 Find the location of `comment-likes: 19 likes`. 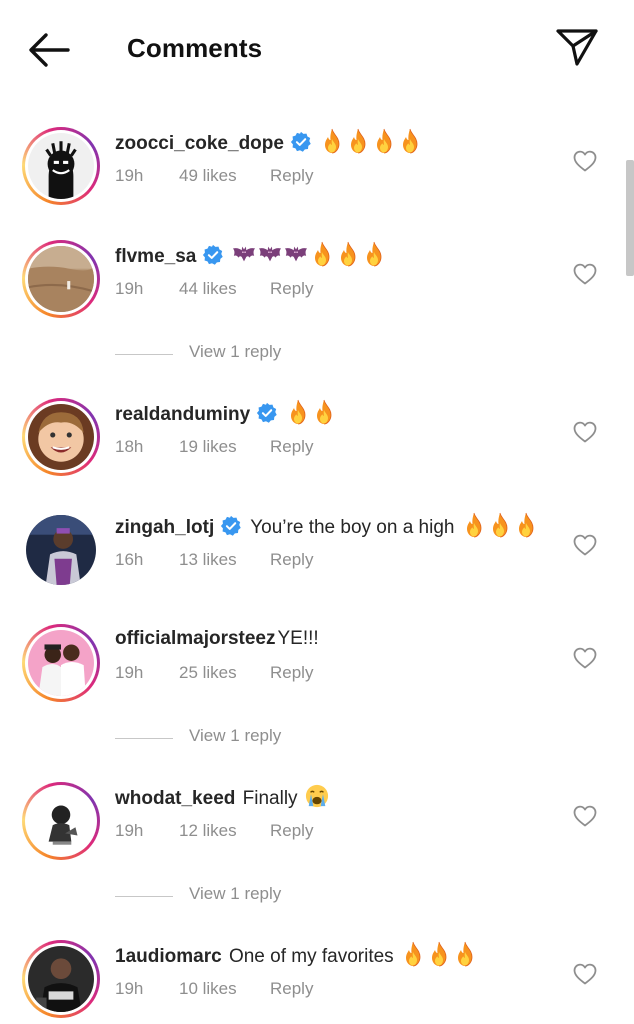

comment-likes: 19 likes is located at coordinates (208, 447).